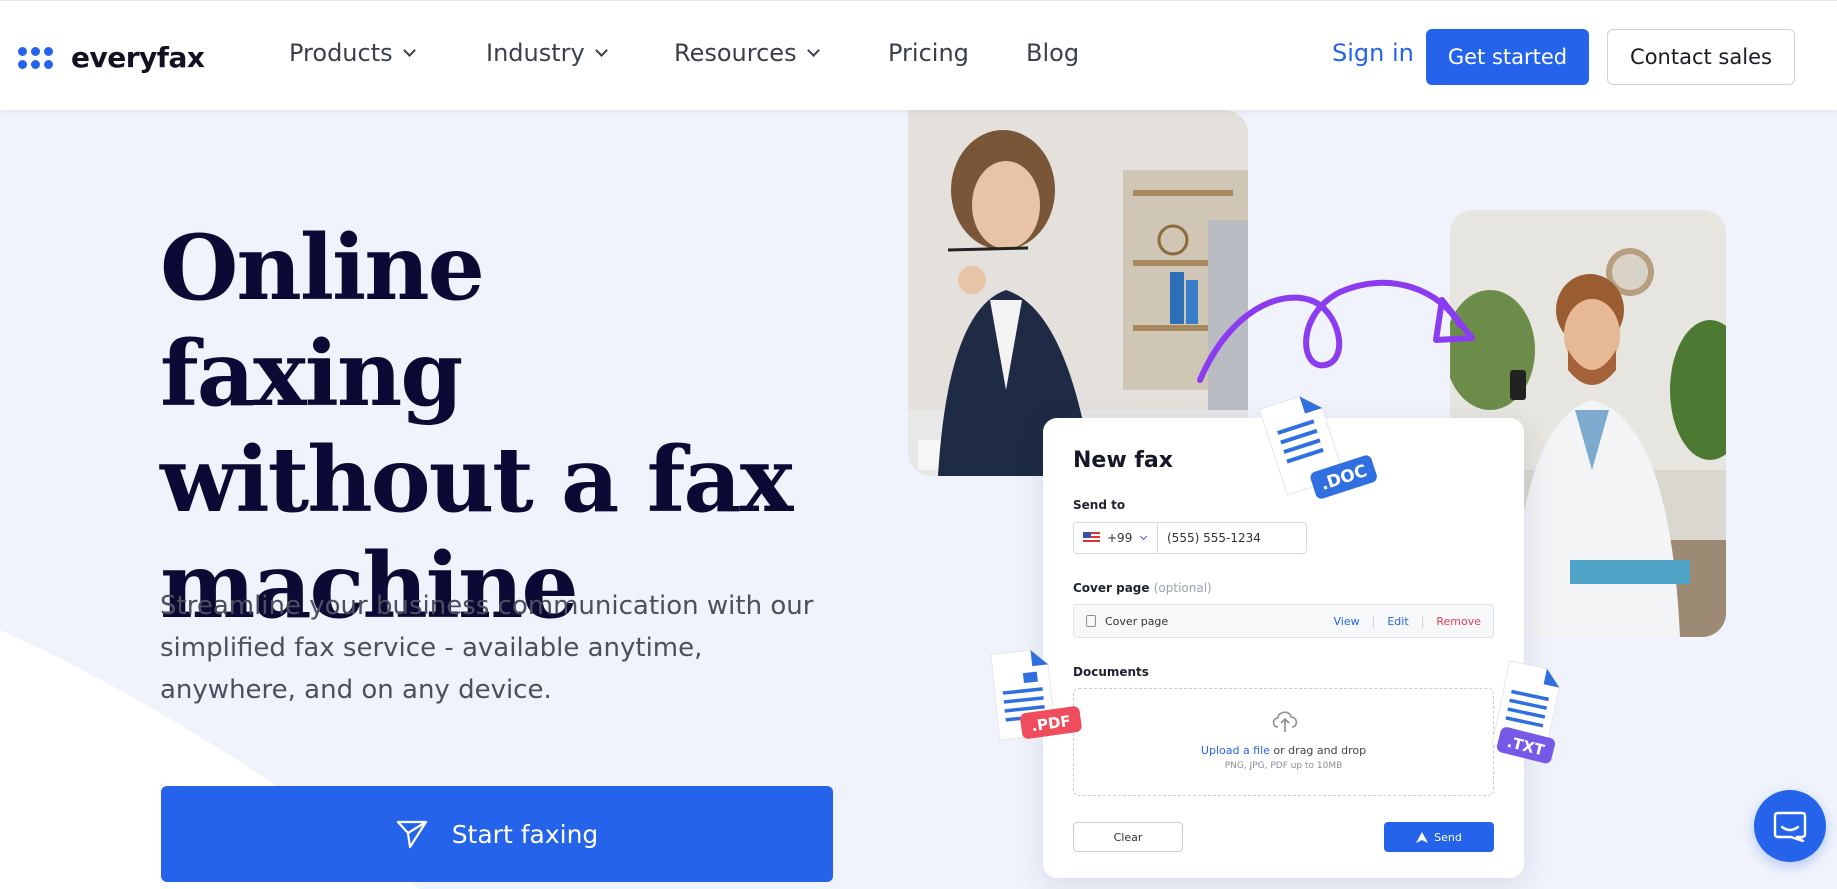 This screenshot has width=1837, height=889. What do you see at coordinates (1040, 700) in the screenshot?
I see `pdf-file-icon: .PDF` at bounding box center [1040, 700].